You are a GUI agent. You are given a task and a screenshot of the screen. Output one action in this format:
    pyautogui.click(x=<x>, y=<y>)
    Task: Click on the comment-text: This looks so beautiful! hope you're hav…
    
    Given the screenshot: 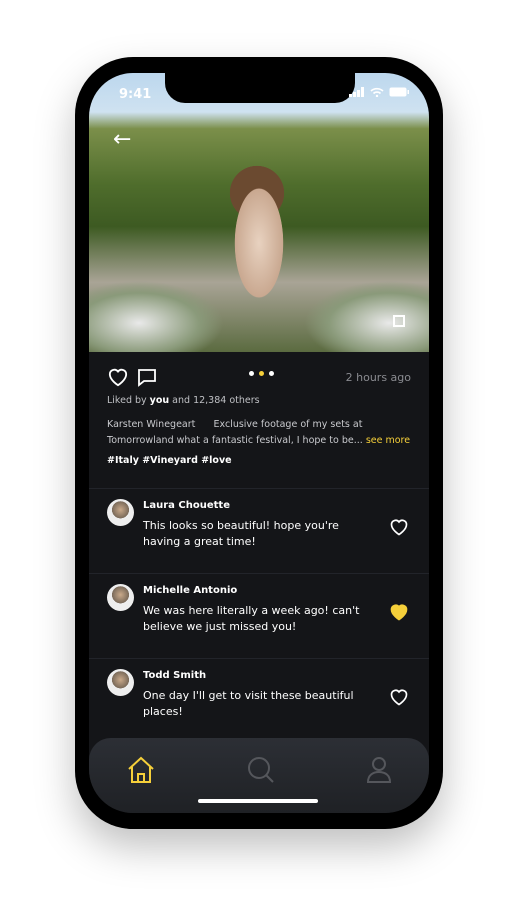 What is the action you would take?
    pyautogui.click(x=241, y=533)
    